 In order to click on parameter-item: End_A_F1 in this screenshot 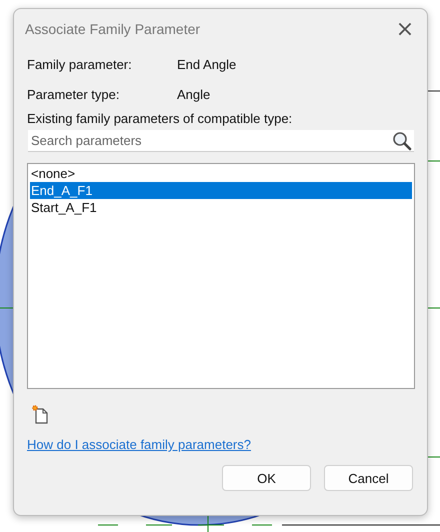, I will do `click(221, 190)`.